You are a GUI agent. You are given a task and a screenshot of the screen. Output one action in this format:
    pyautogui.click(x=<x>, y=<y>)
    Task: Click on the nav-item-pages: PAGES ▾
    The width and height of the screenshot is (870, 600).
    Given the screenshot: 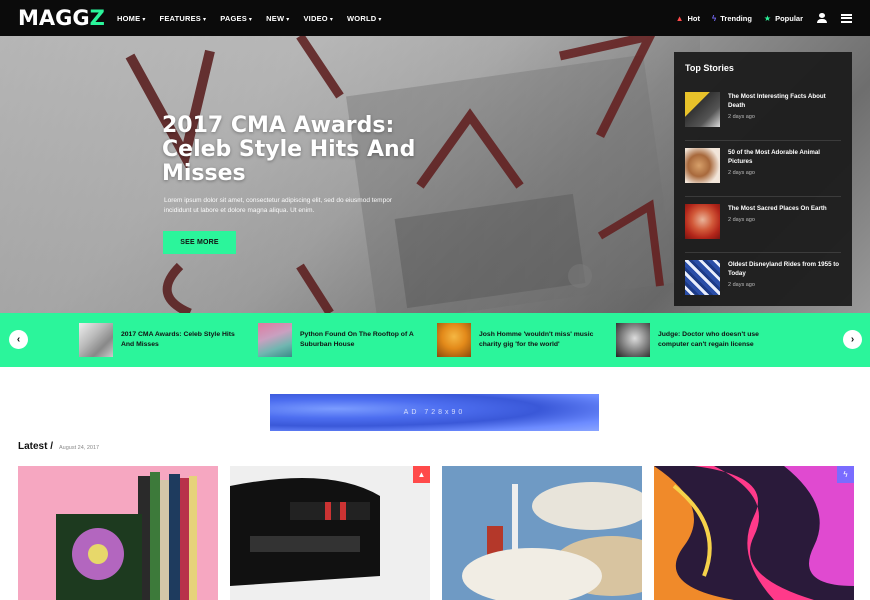 What is the action you would take?
    pyautogui.click(x=236, y=18)
    